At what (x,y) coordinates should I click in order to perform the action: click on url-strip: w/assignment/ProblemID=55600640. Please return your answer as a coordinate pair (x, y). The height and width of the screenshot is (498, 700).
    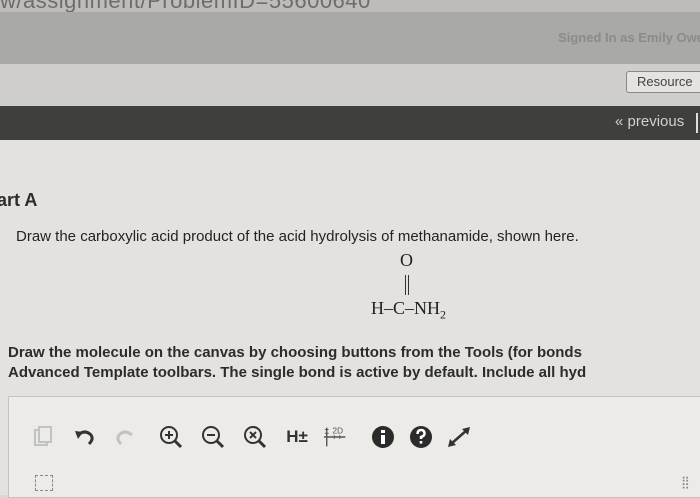
    Looking at the image, I should click on (350, 6).